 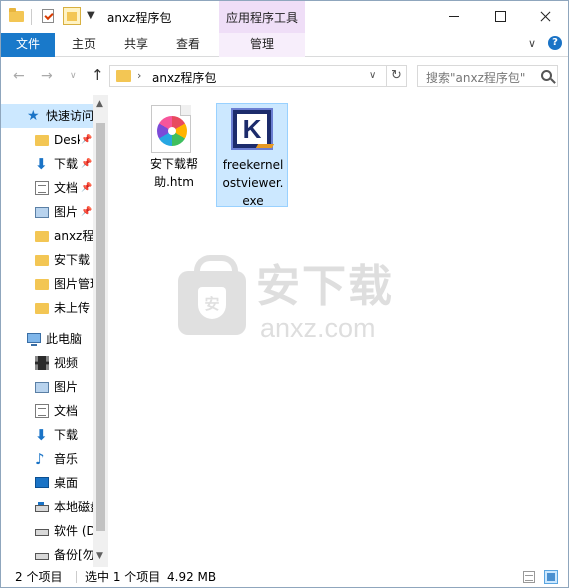 I want to click on kernel-app-icon: K, so click(x=253, y=129).